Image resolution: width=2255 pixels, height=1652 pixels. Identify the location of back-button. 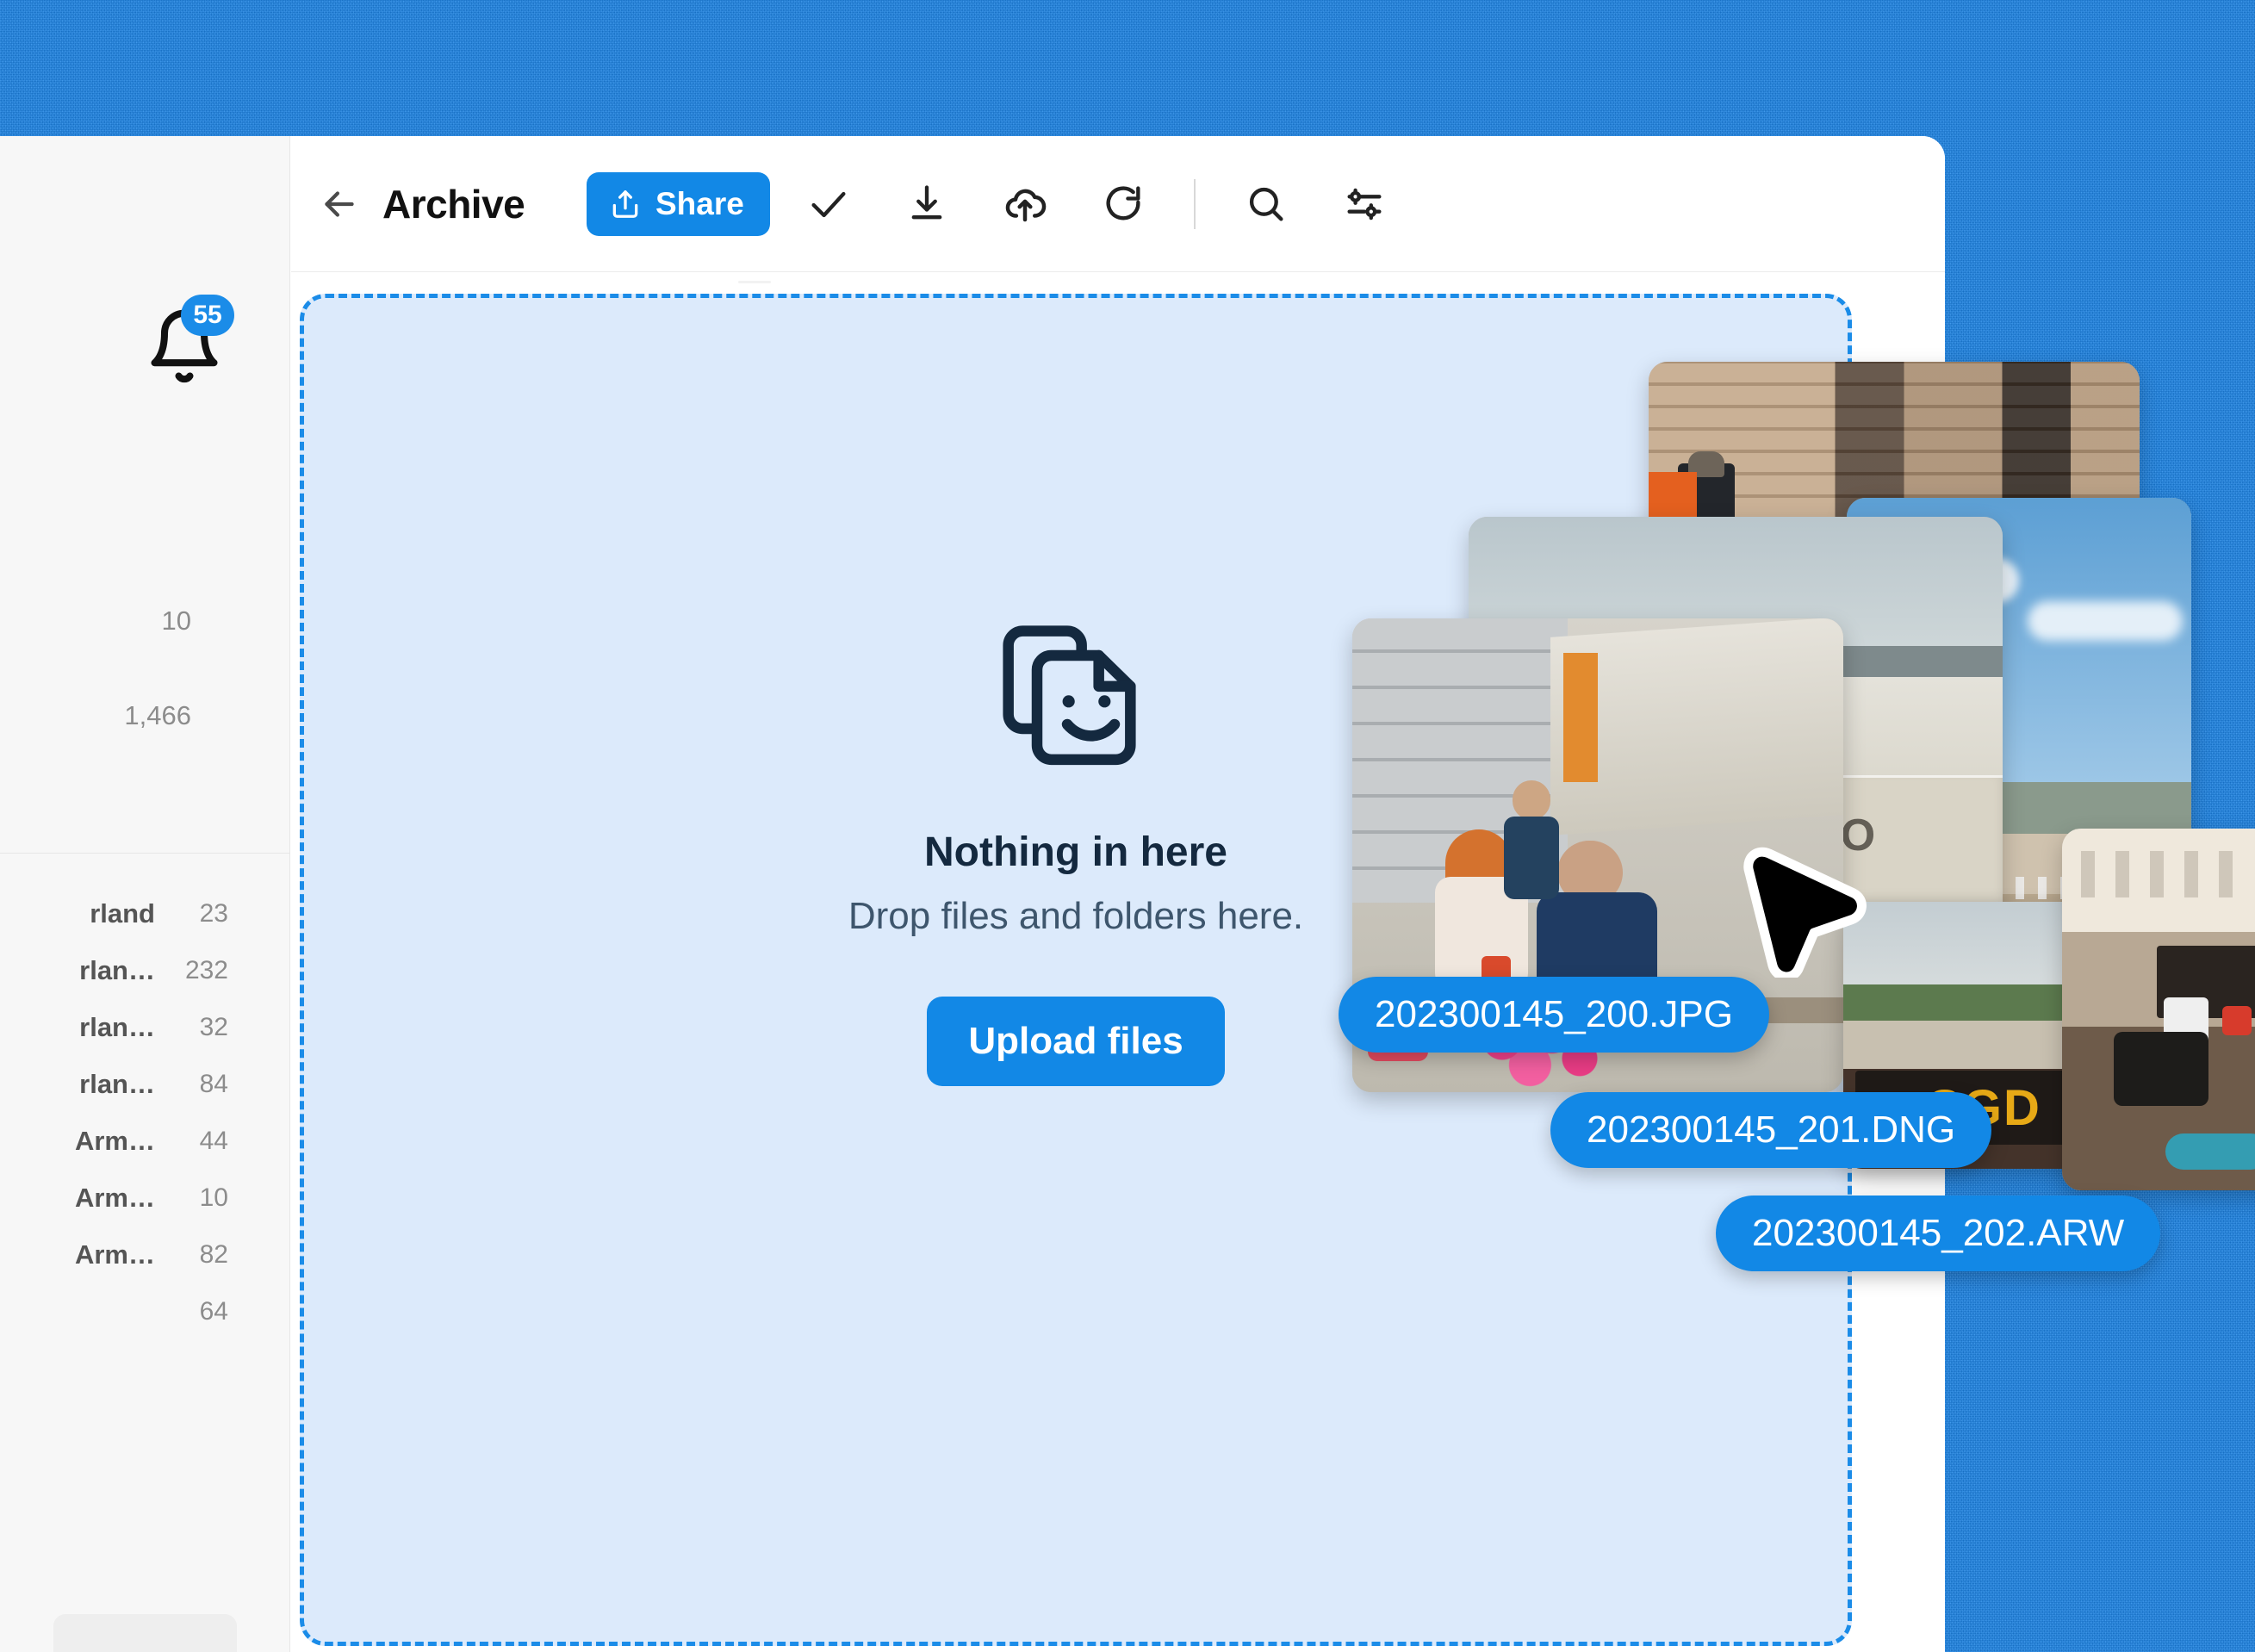
(339, 204).